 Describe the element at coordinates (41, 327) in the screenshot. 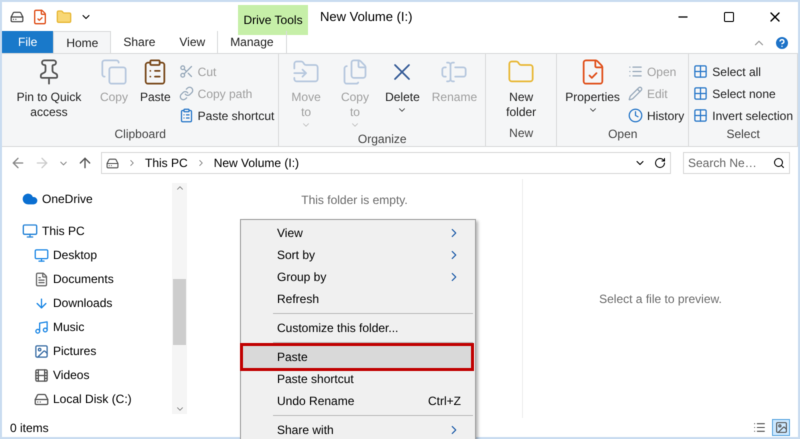

I see `music-icon` at that location.